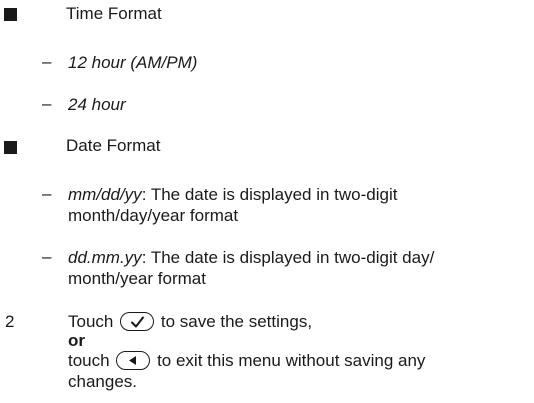  I want to click on date-option-desc-cont: month/day/year format, so click(153, 215).